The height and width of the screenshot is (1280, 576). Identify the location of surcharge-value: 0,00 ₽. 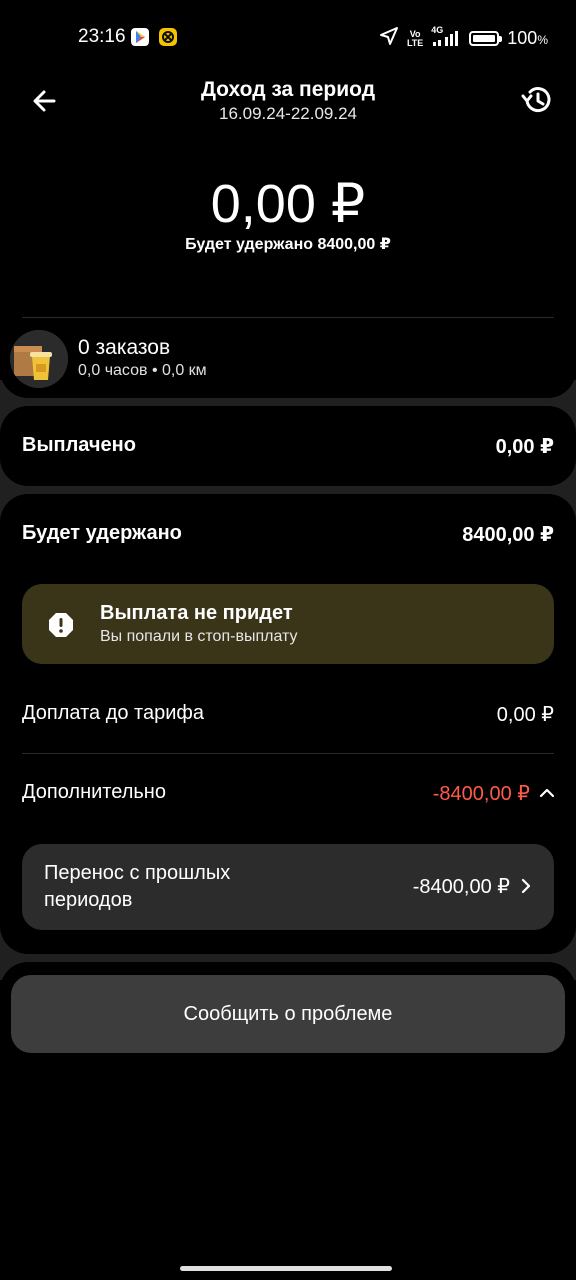
(525, 715).